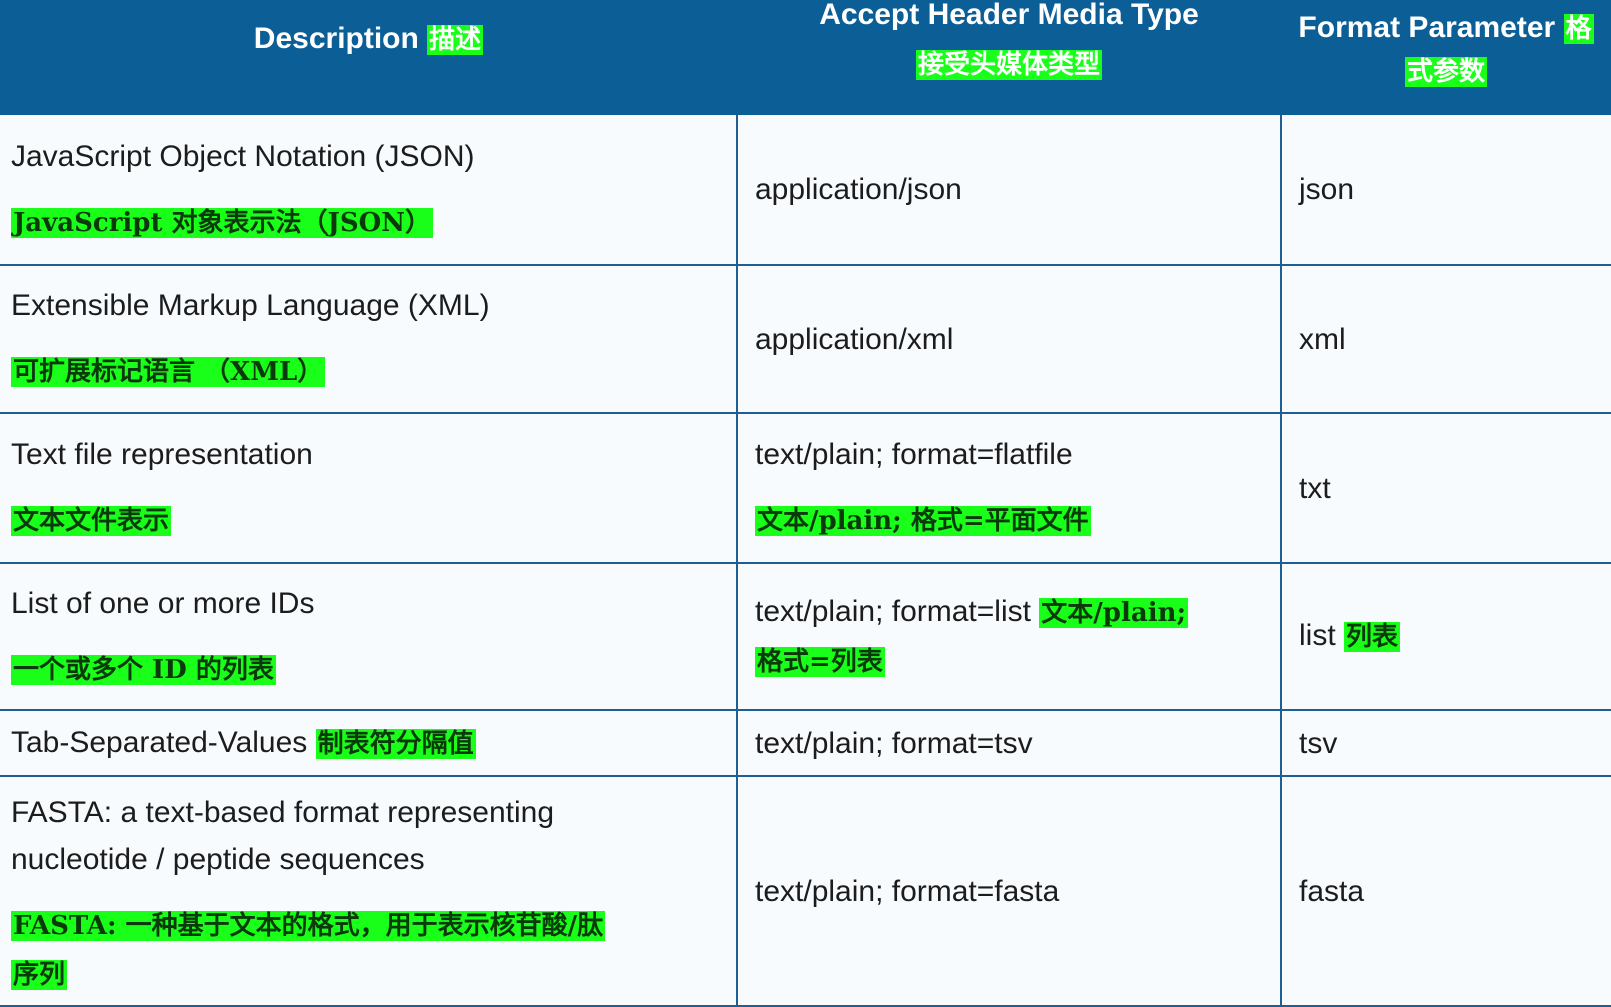 This screenshot has width=1611, height=1007. What do you see at coordinates (1009, 15) in the screenshot?
I see `header-media-type-label: Accept Header Media Type` at bounding box center [1009, 15].